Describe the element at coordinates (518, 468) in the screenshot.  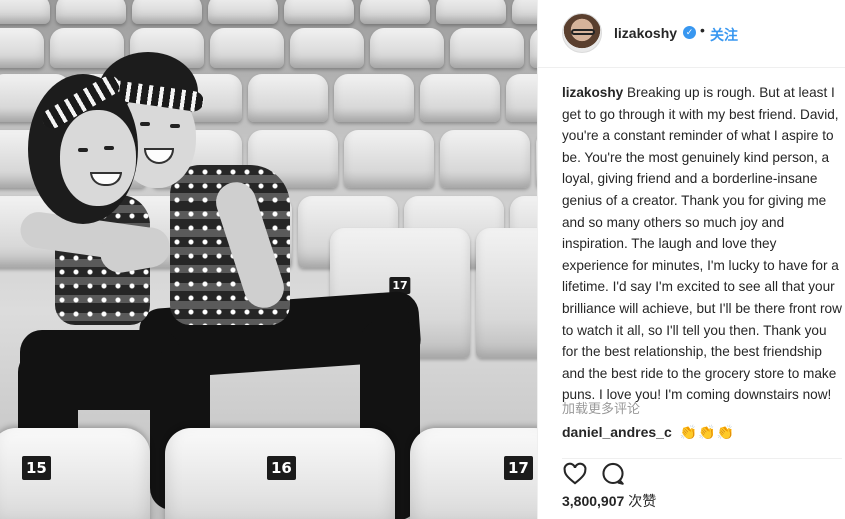
I see `seat-number: 17` at that location.